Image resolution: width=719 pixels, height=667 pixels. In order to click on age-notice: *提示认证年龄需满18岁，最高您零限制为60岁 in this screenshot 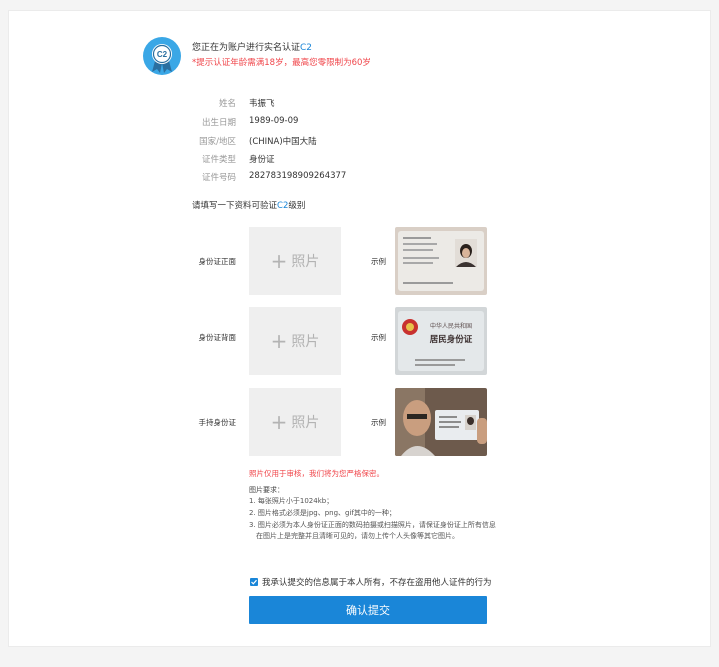, I will do `click(281, 63)`.